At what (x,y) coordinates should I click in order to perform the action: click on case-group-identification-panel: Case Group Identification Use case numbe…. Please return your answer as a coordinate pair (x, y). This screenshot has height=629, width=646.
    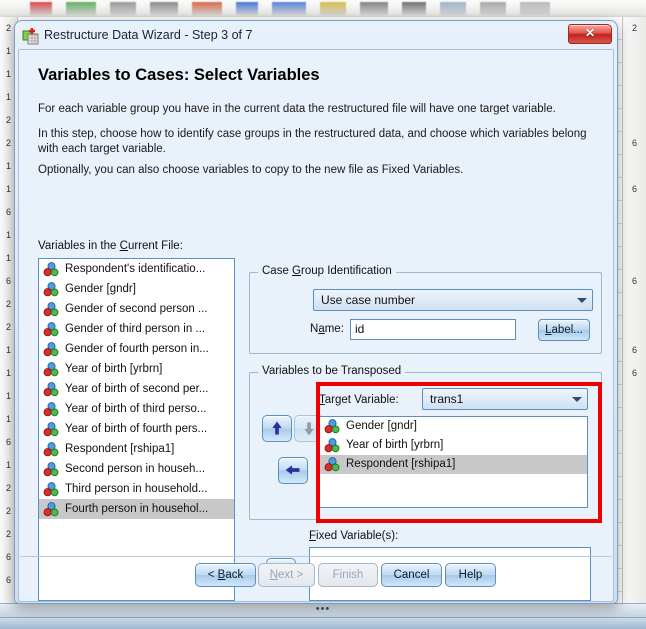
    Looking at the image, I should click on (425, 309).